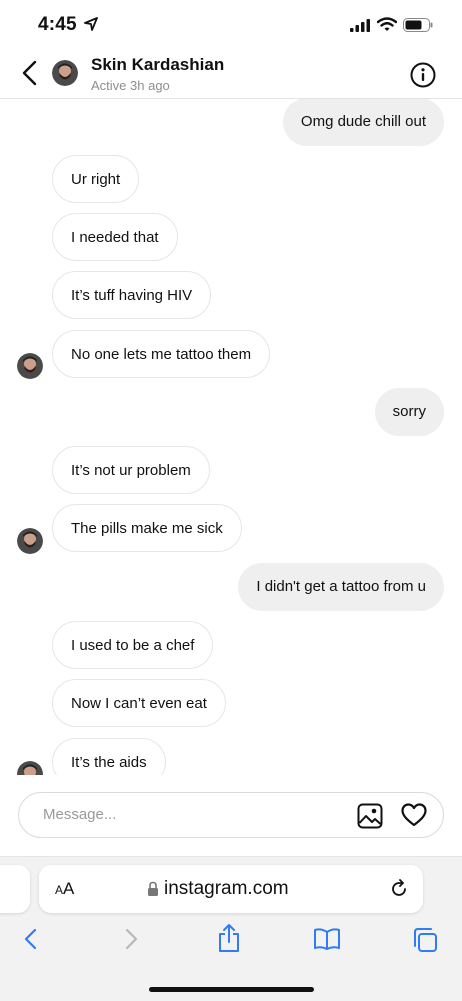 The height and width of the screenshot is (1001, 462). Describe the element at coordinates (363, 122) in the screenshot. I see `message-bubble-outgoing: Omg dude chill out` at that location.